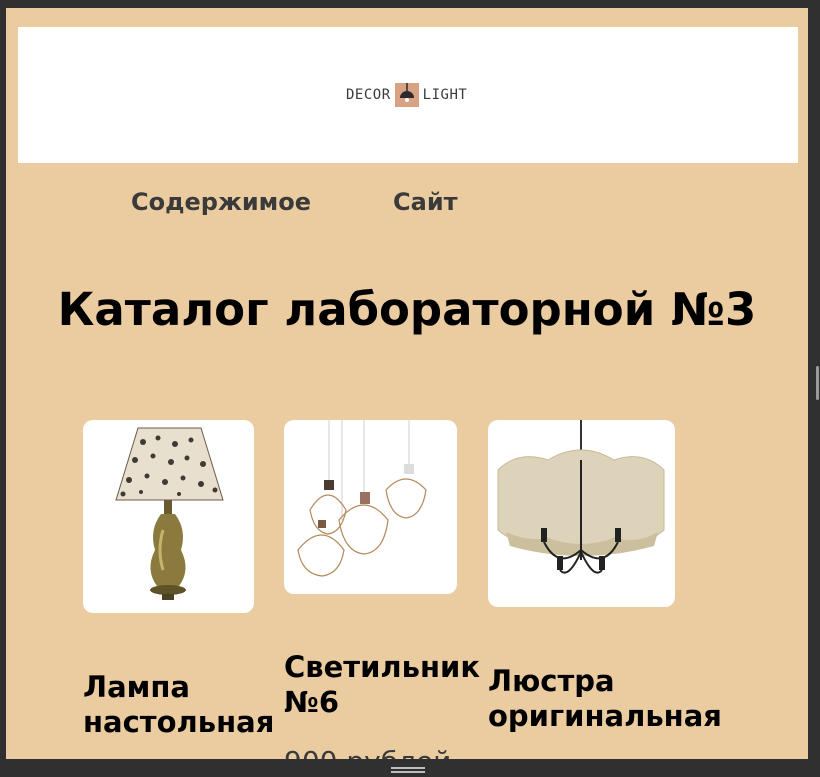  Describe the element at coordinates (817, 383) in the screenshot. I see `scrollbar-thumb` at that location.